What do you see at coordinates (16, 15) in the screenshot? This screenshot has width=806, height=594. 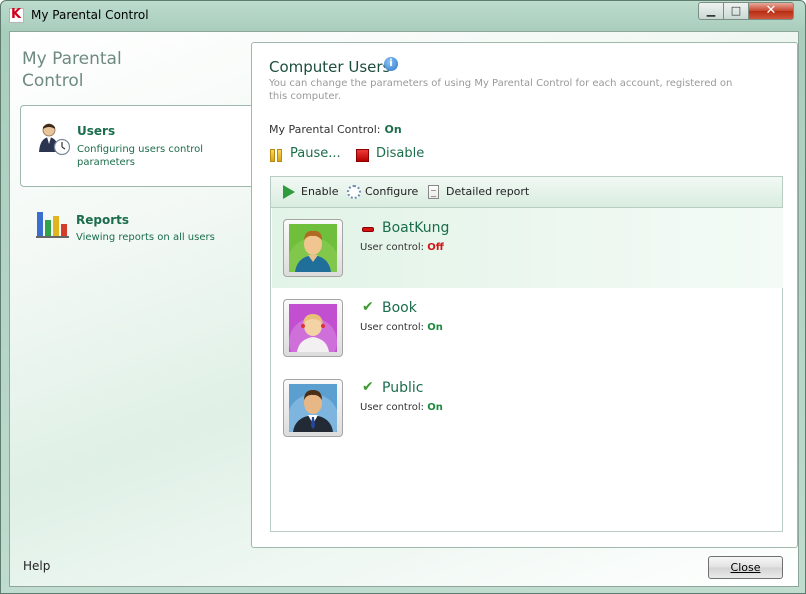 I see `kaspersky-logo-icon: K` at bounding box center [16, 15].